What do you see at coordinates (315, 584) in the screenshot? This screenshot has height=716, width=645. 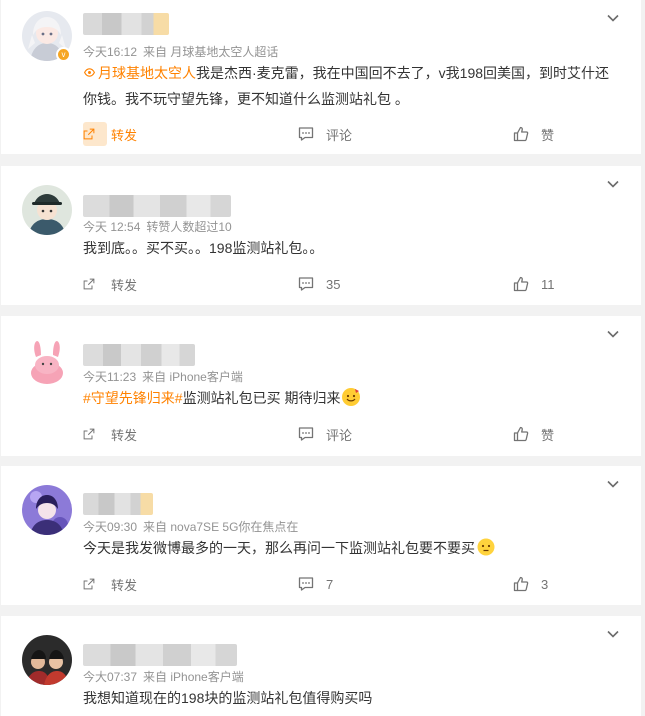 I see `comment-button: 7` at bounding box center [315, 584].